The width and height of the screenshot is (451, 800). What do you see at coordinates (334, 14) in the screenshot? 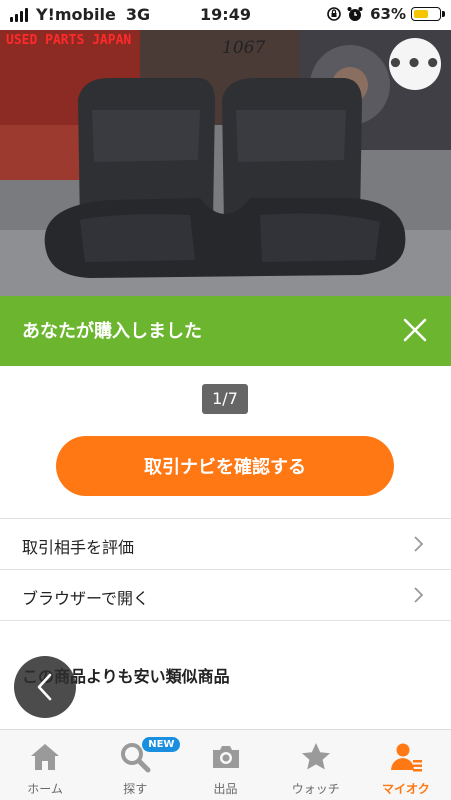
I see `rotation-lock-icon` at bounding box center [334, 14].